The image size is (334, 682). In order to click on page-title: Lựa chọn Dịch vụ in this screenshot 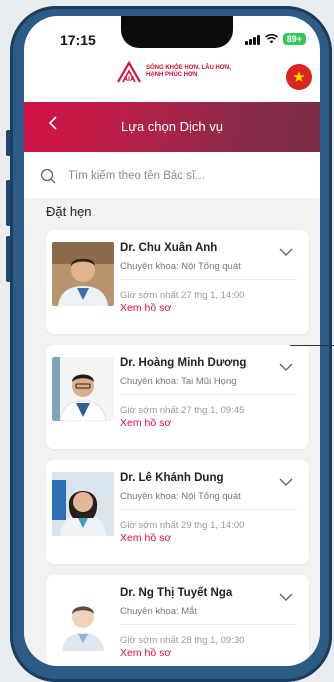, I will do `click(172, 126)`.